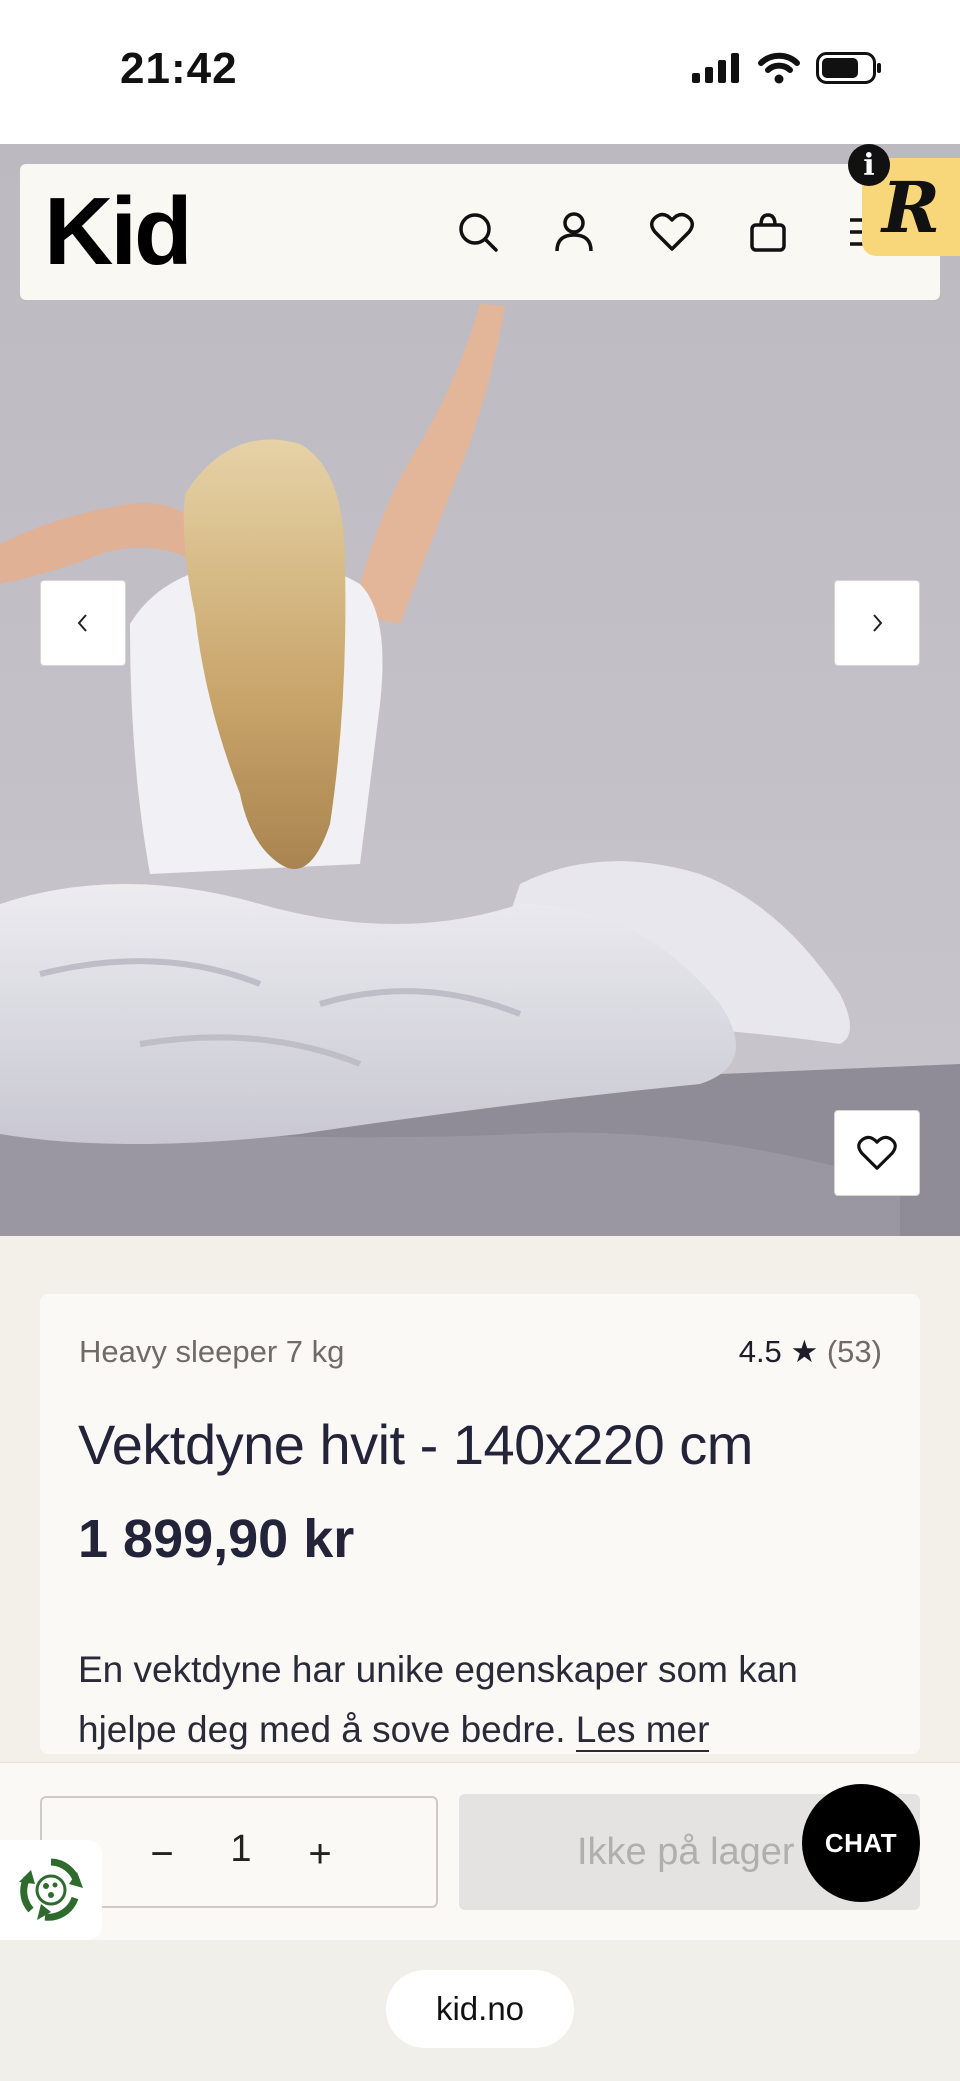 Image resolution: width=960 pixels, height=2081 pixels. Describe the element at coordinates (320, 1854) in the screenshot. I see `quantity-increase-button: +` at that location.